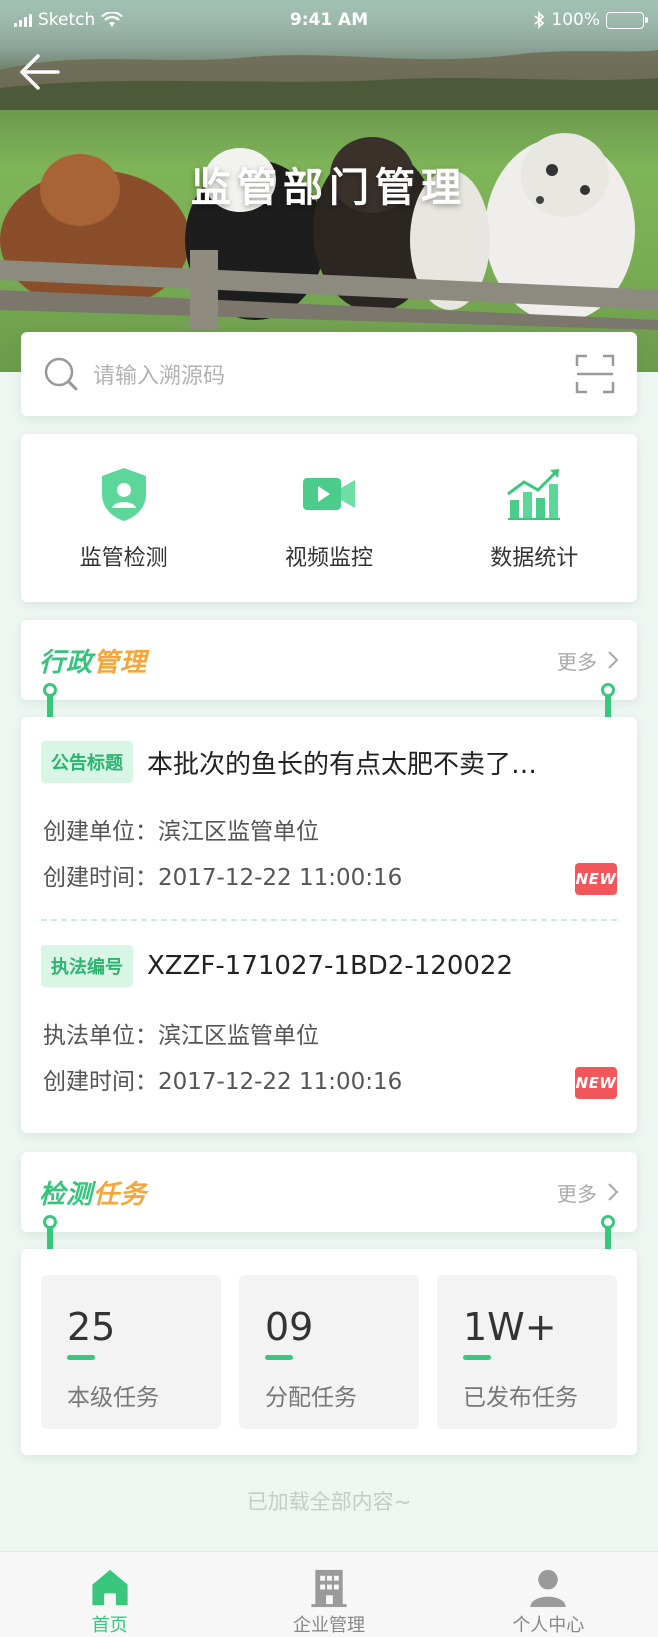 Image resolution: width=658 pixels, height=1637 pixels. Describe the element at coordinates (289, 1327) in the screenshot. I see `task-value: 09` at that location.